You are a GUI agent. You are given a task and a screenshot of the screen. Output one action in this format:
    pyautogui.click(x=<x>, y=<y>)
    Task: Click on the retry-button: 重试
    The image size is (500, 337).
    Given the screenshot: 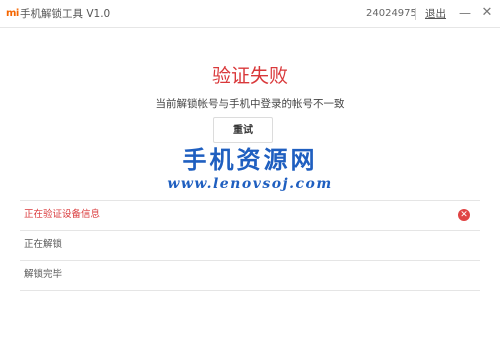 What is the action you would take?
    pyautogui.click(x=243, y=130)
    